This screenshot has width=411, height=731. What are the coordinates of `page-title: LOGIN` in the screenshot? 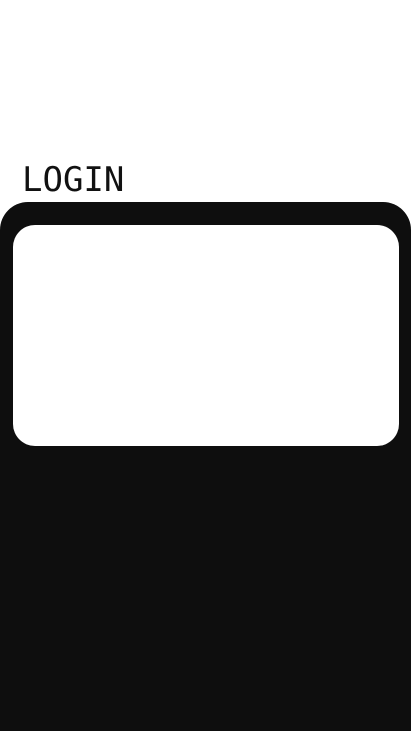 It's located at (73, 180).